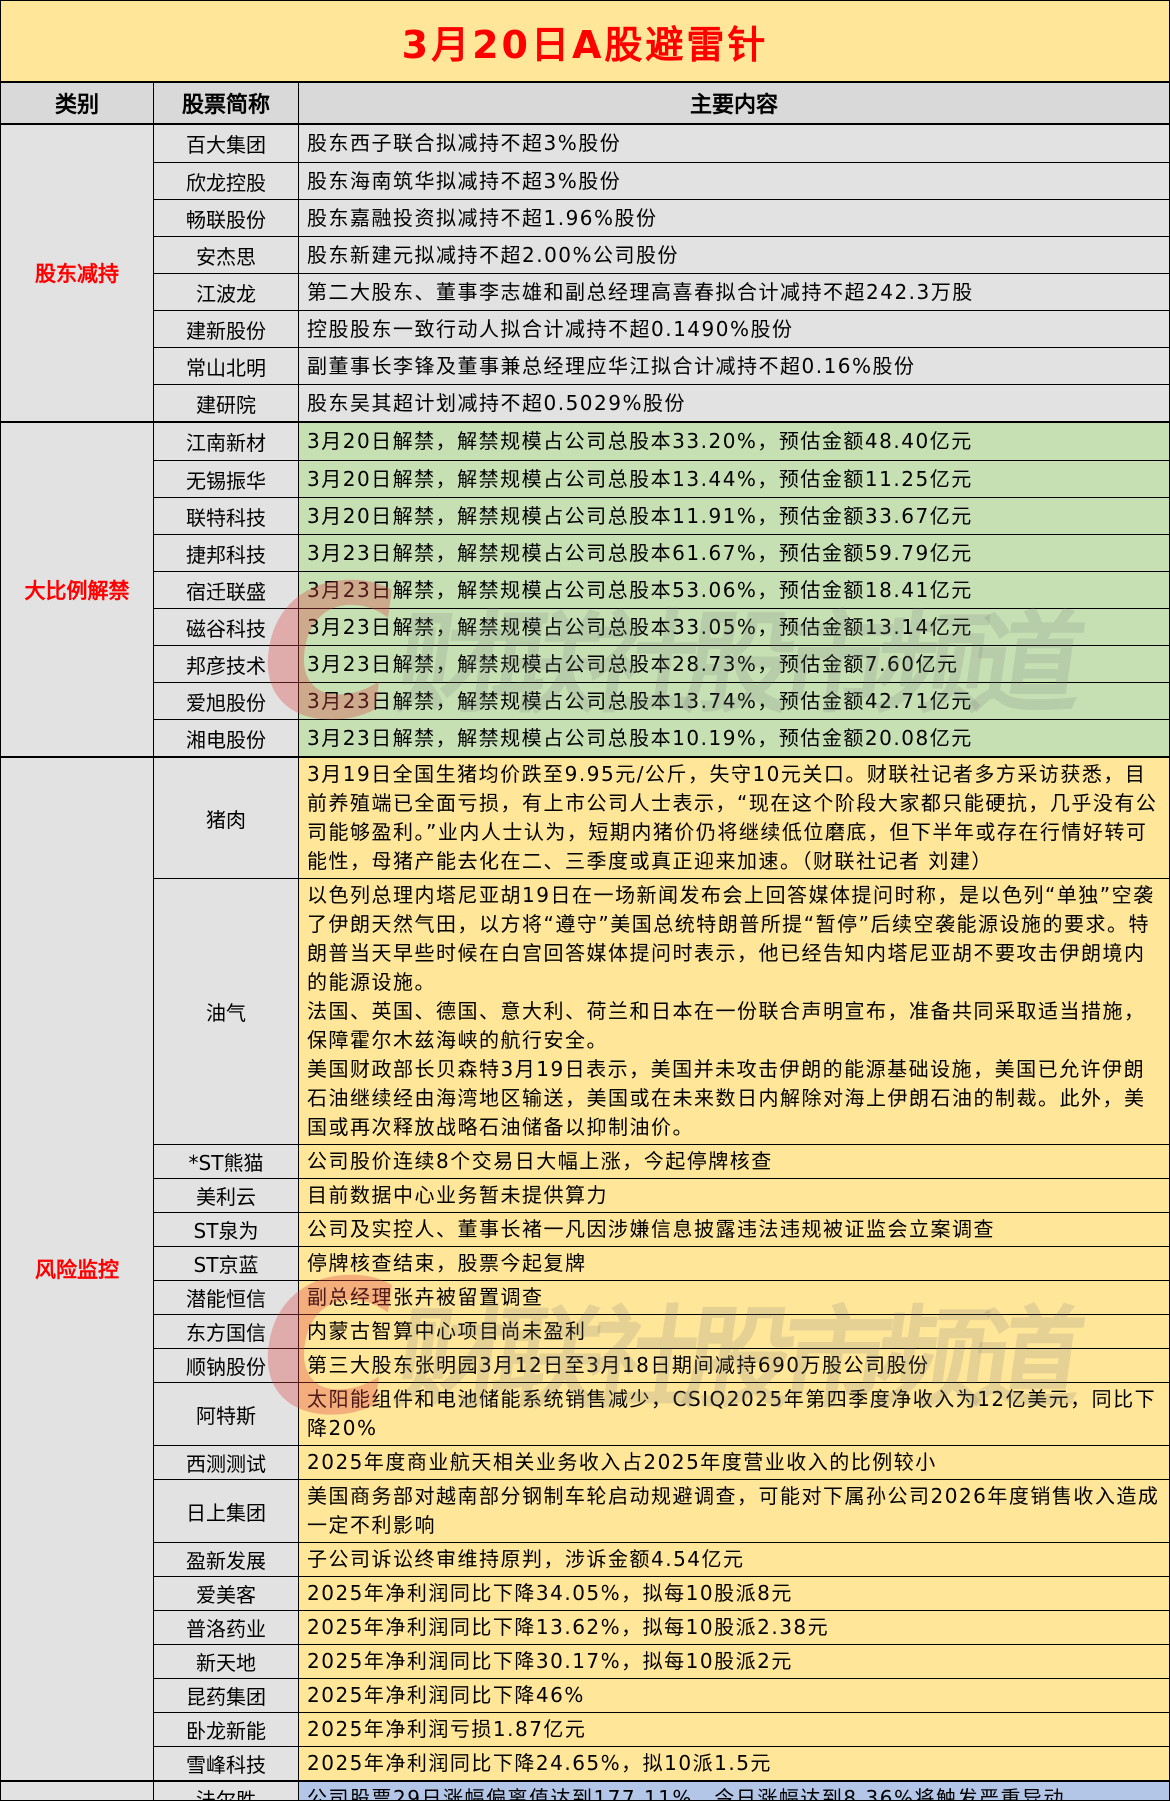  I want to click on table-row: 昆药集团 2025年净利润同比下降46%, so click(661, 1695).